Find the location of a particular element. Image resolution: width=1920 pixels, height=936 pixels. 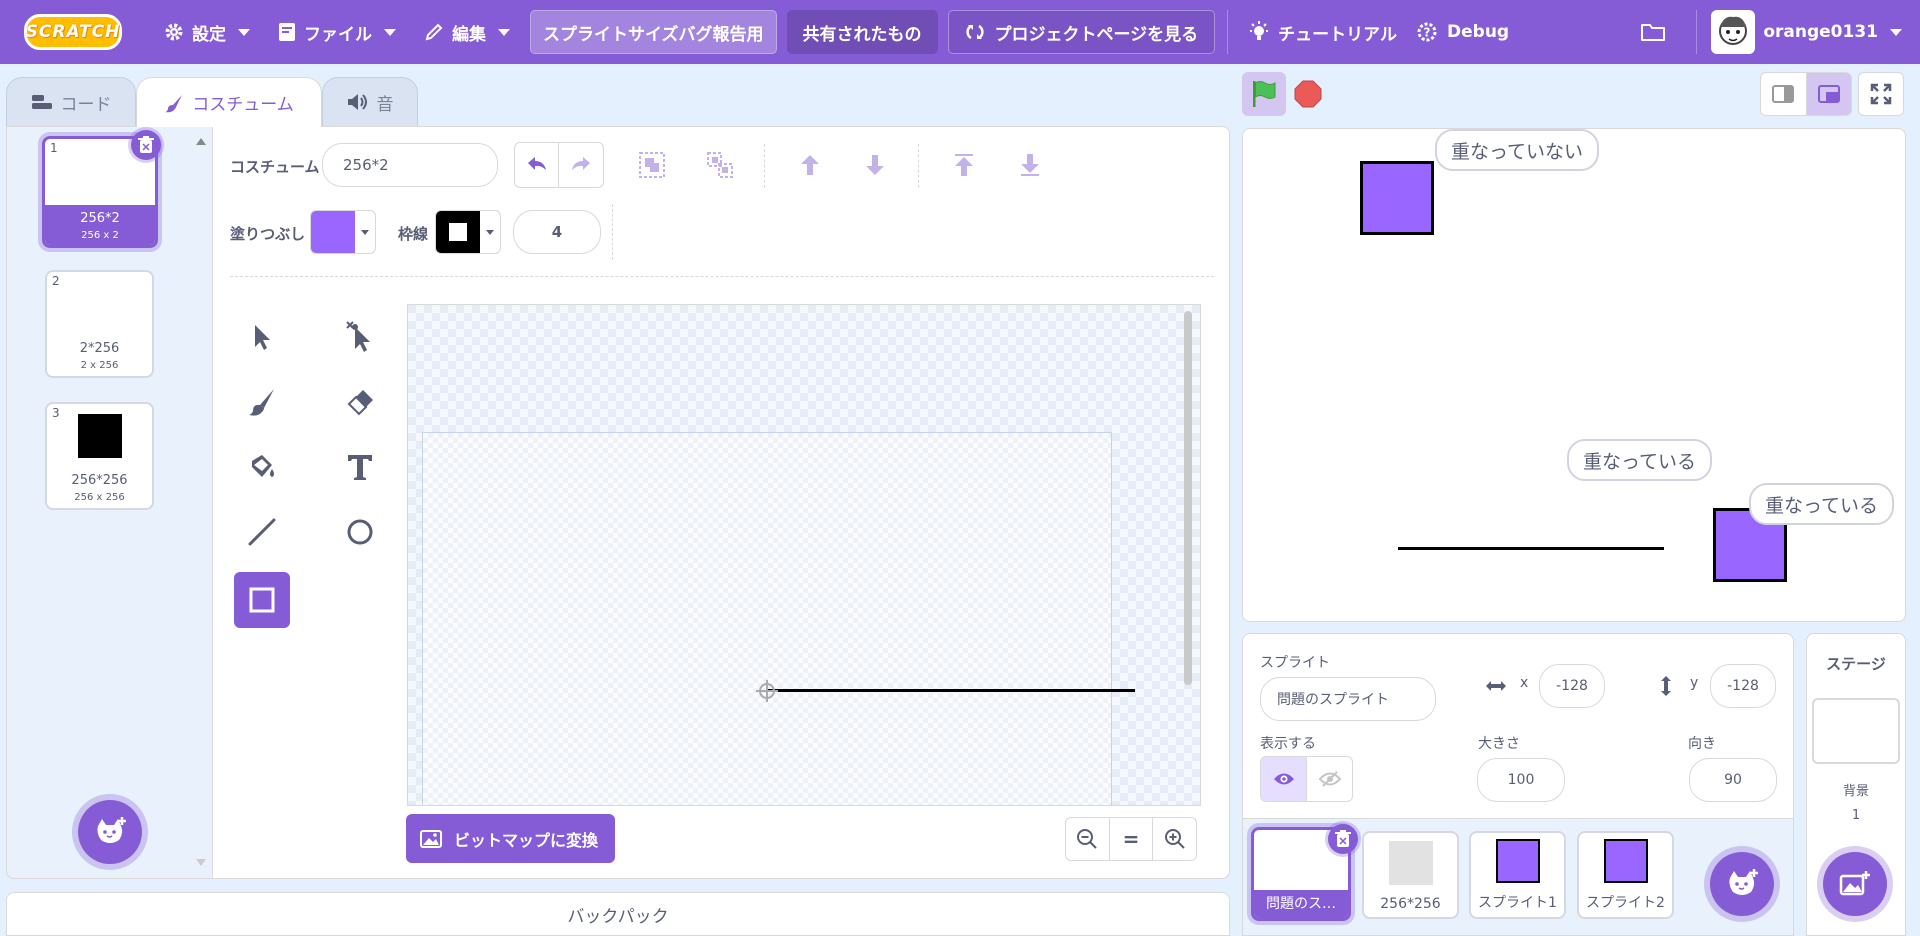

large-stage-button is located at coordinates (1828, 94).